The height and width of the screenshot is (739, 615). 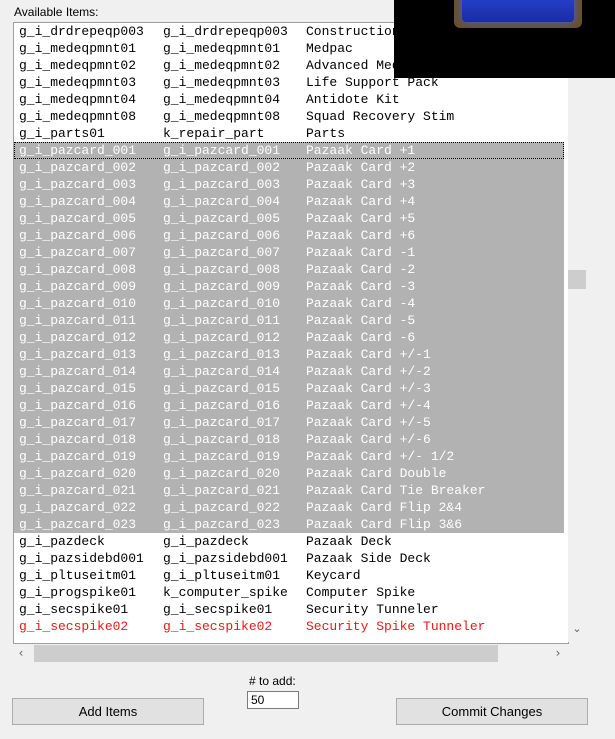 What do you see at coordinates (222, 150) in the screenshot?
I see `item-resref: g_i_pazcard_001` at bounding box center [222, 150].